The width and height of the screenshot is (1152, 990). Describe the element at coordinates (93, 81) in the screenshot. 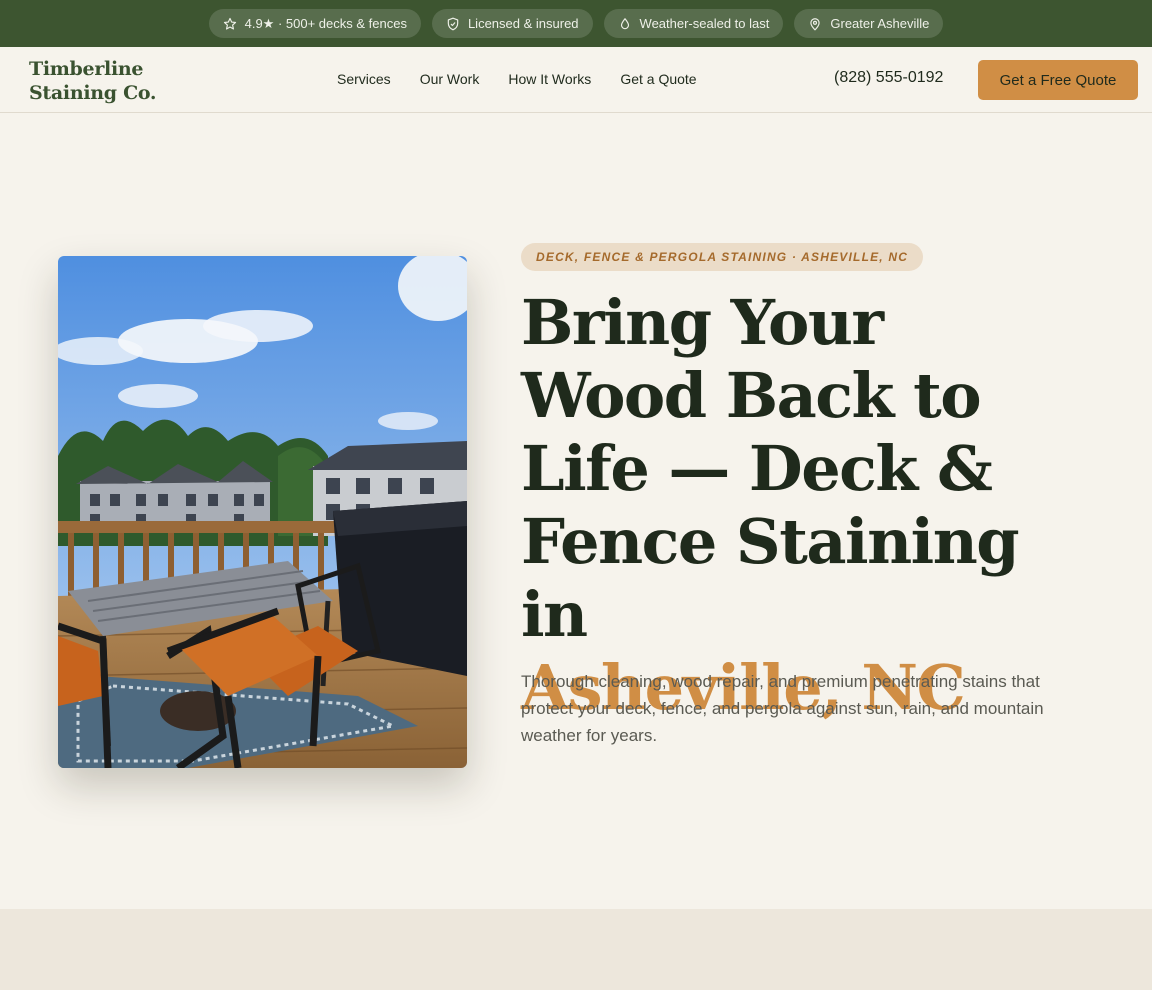

I see `logo: Timberline Staining Co.` at that location.